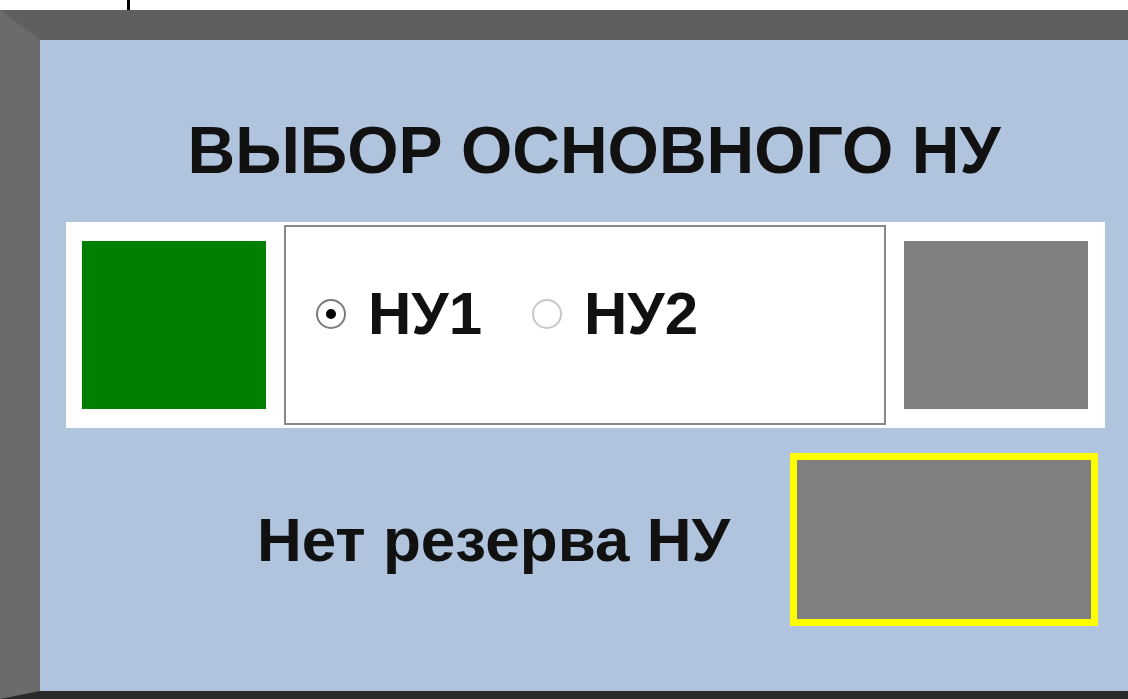  I want to click on panel-title: ВЫБОР ОСНОВНОГО НУ, so click(594, 150).